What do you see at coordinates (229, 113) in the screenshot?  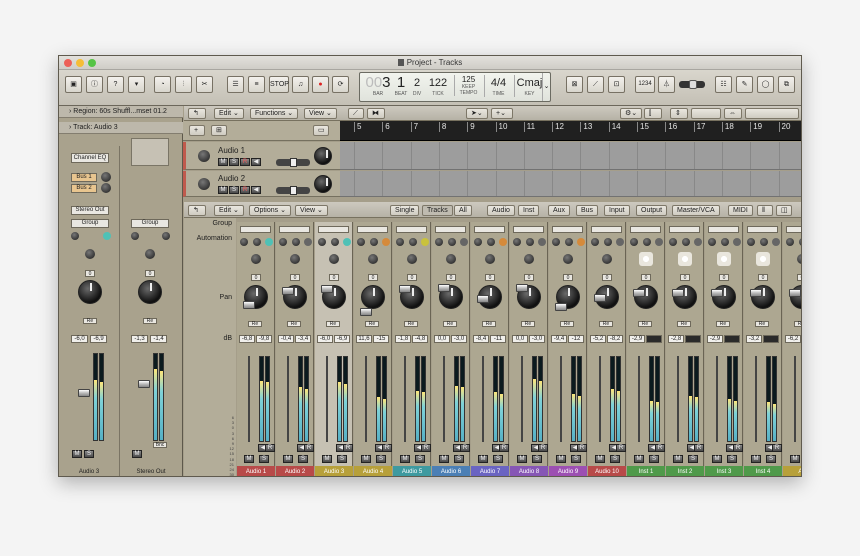 I see `edit-menu: Edit ⌄` at bounding box center [229, 113].